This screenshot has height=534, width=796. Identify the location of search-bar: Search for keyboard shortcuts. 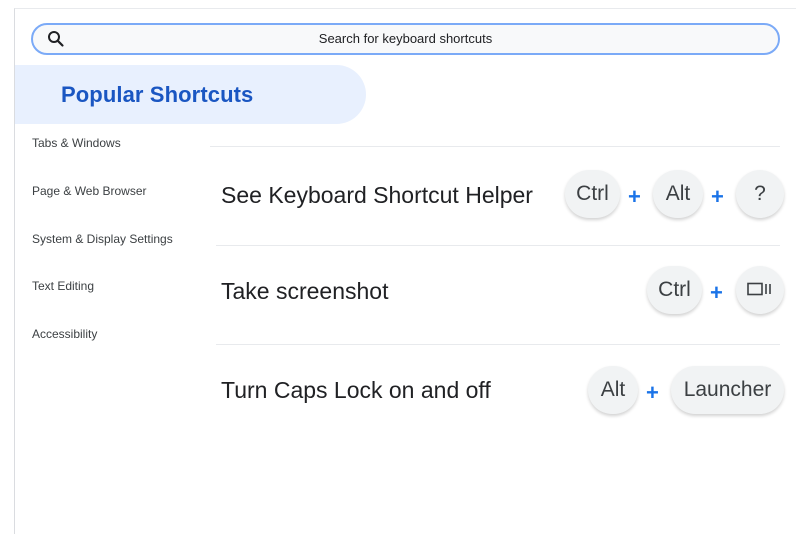
(405, 39).